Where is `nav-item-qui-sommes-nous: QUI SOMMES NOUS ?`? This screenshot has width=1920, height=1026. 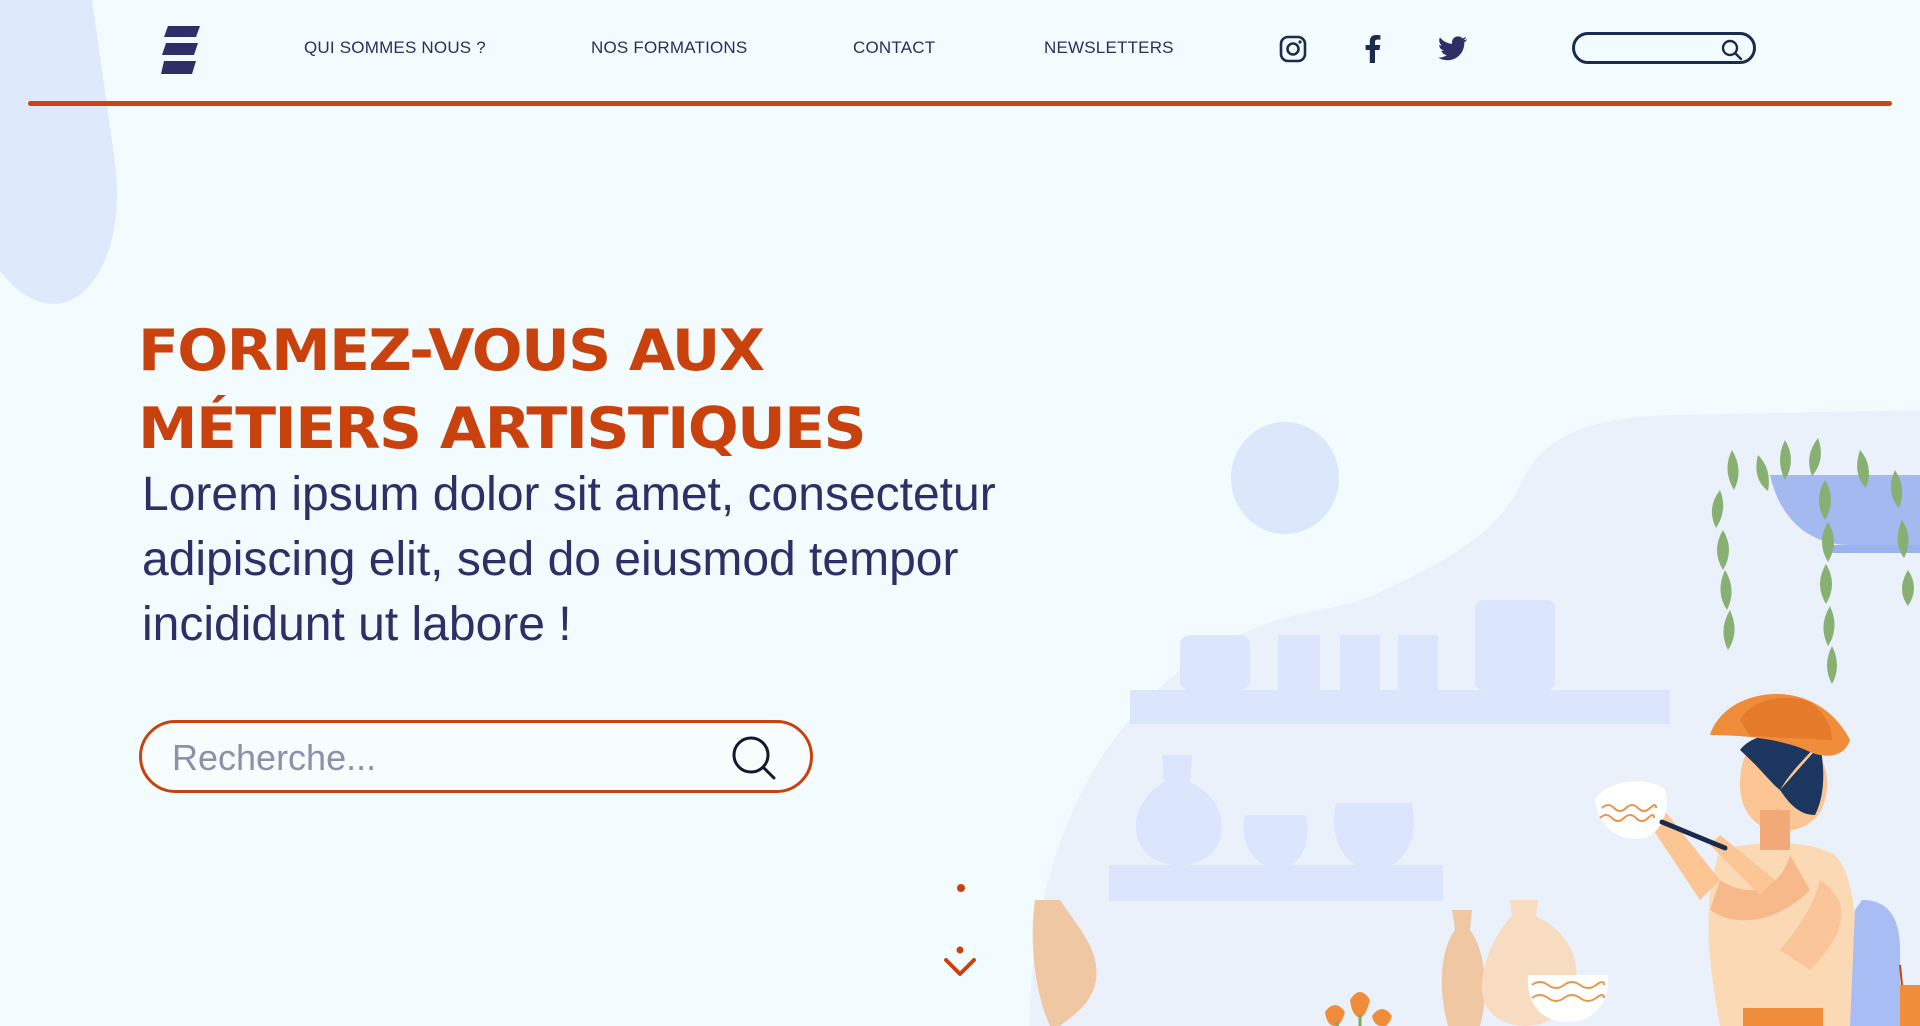 nav-item-qui-sommes-nous: QUI SOMMES NOUS ? is located at coordinates (395, 48).